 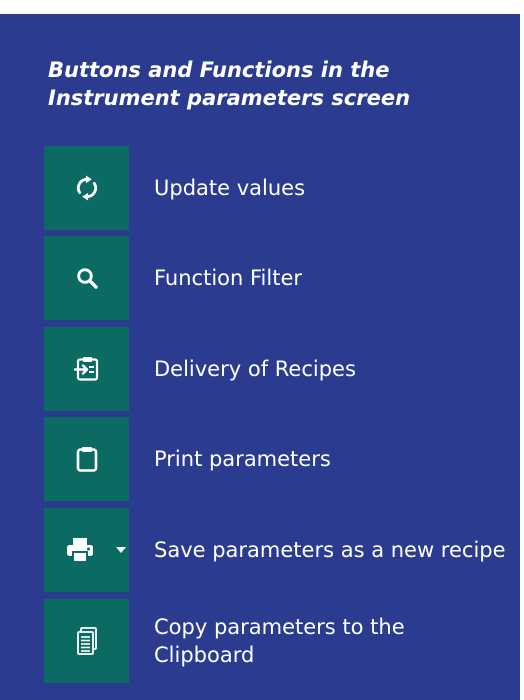 I want to click on function-row-save-parameters: Save parameters as a new recipe, so click(x=279, y=550).